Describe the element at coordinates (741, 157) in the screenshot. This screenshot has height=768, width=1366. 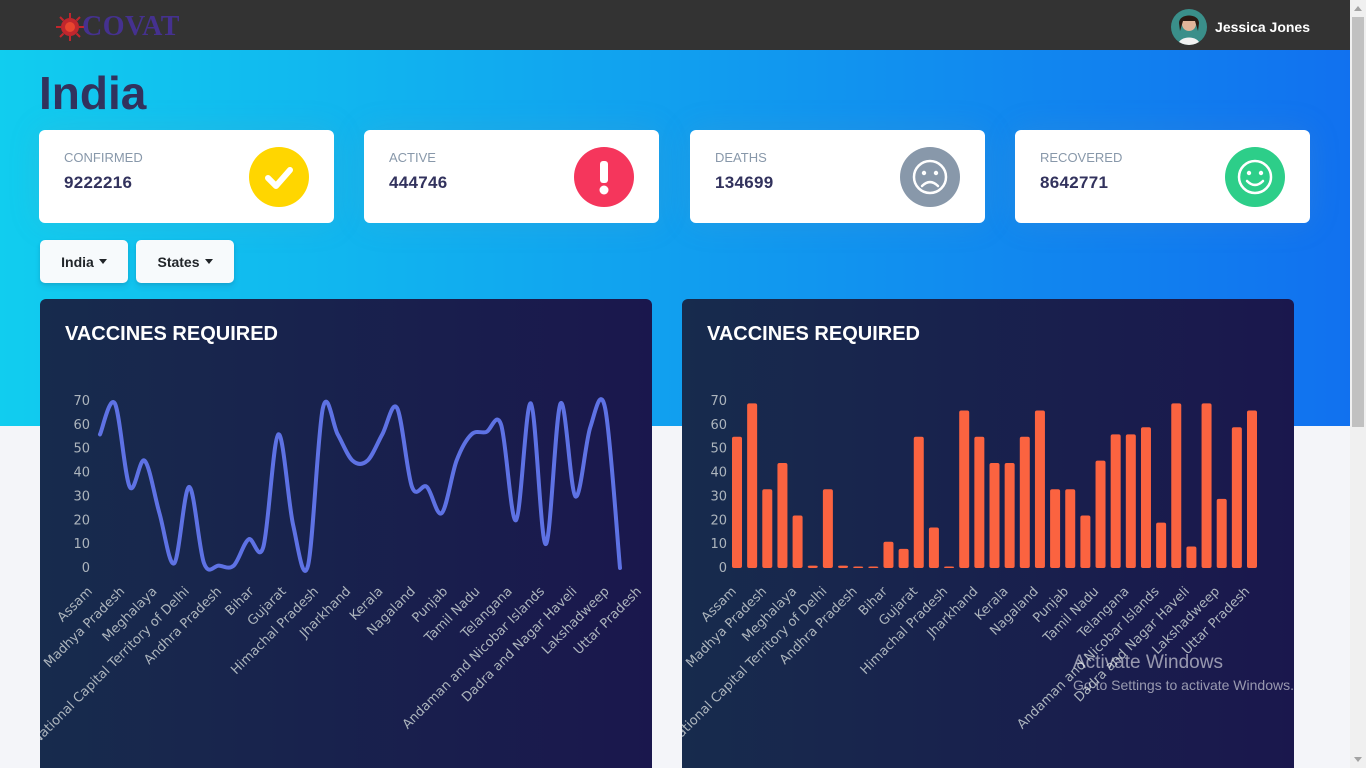
I see `card-label: DEATHS` at that location.